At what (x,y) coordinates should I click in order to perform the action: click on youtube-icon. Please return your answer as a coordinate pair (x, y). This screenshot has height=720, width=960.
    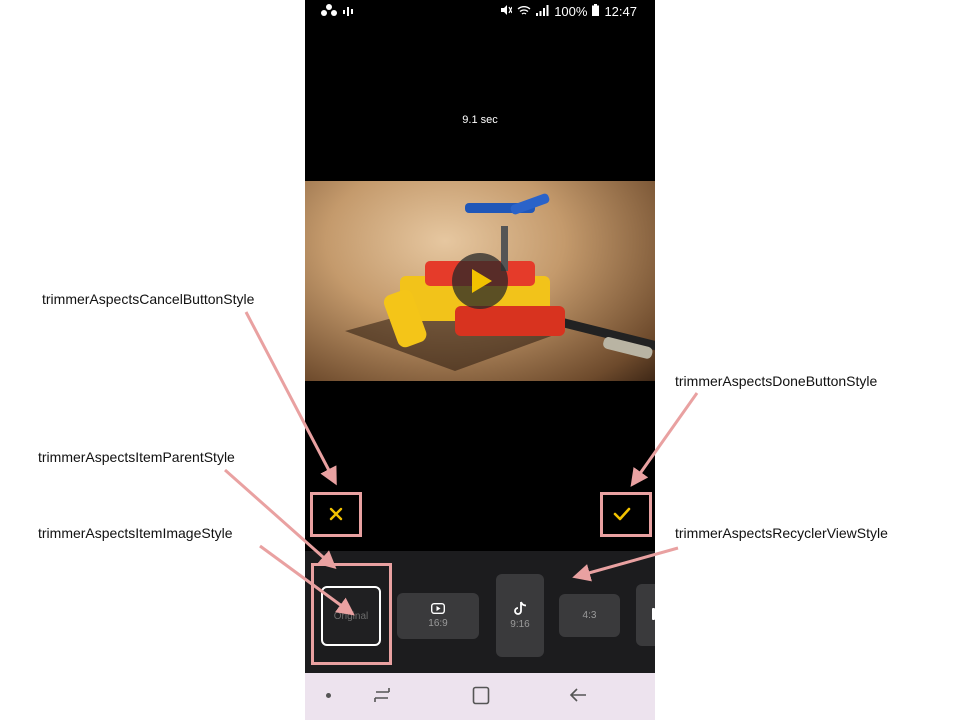
    Looking at the image, I should click on (438, 608).